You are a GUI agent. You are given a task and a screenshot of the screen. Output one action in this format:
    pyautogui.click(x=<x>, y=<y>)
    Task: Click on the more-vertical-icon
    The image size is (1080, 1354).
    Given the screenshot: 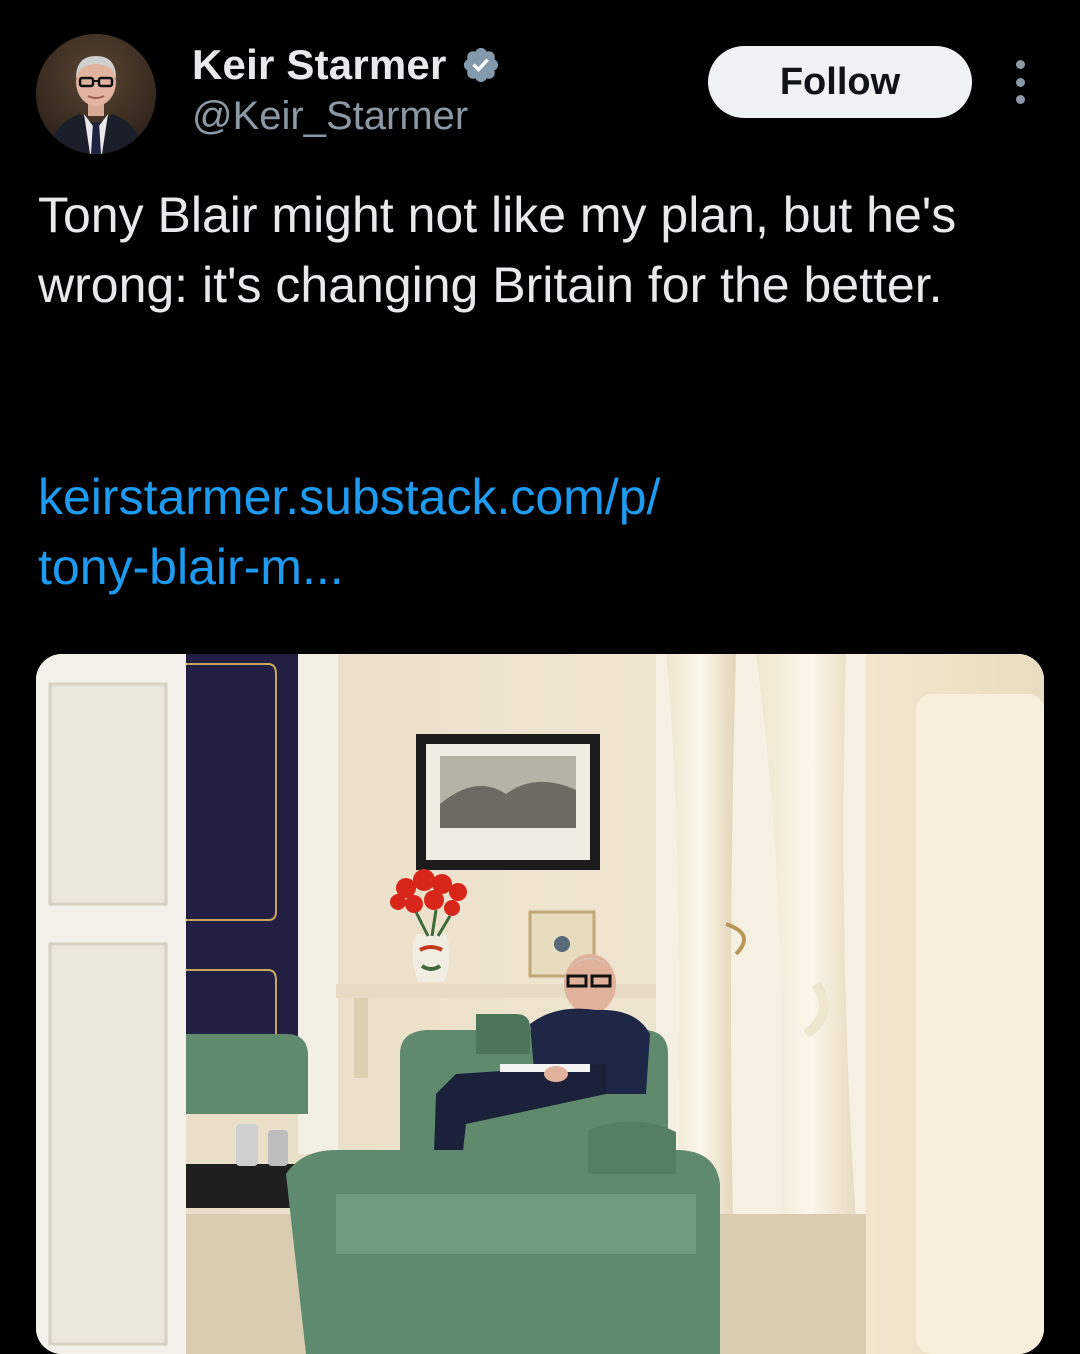 What is the action you would take?
    pyautogui.click(x=1020, y=82)
    